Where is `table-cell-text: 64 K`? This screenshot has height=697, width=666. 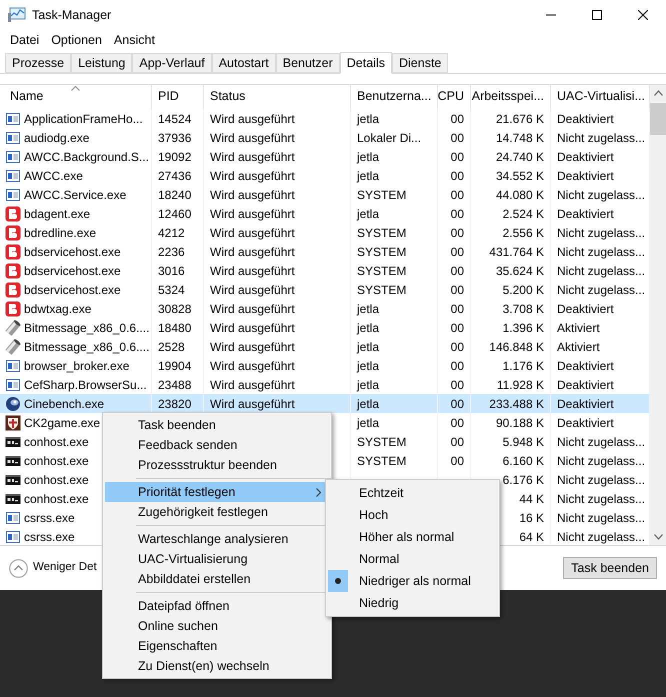
table-cell-text: 64 K is located at coordinates (531, 537).